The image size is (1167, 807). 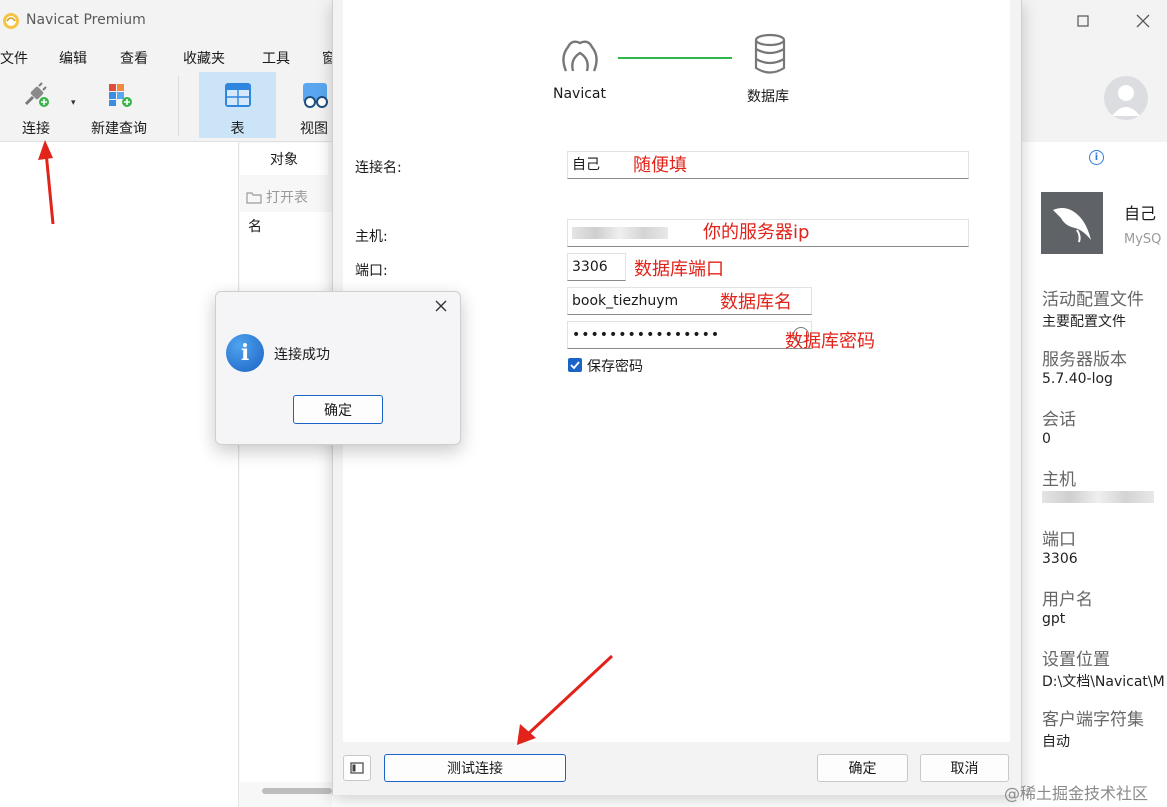 I want to click on table-button: 表, so click(x=237, y=105).